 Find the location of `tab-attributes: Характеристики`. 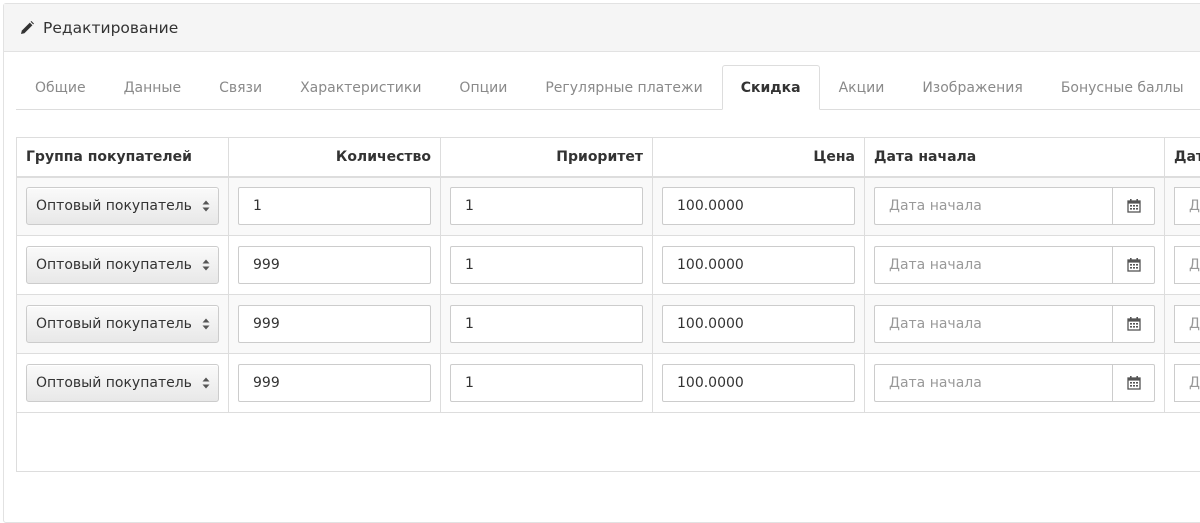

tab-attributes: Характеристики is located at coordinates (360, 87).